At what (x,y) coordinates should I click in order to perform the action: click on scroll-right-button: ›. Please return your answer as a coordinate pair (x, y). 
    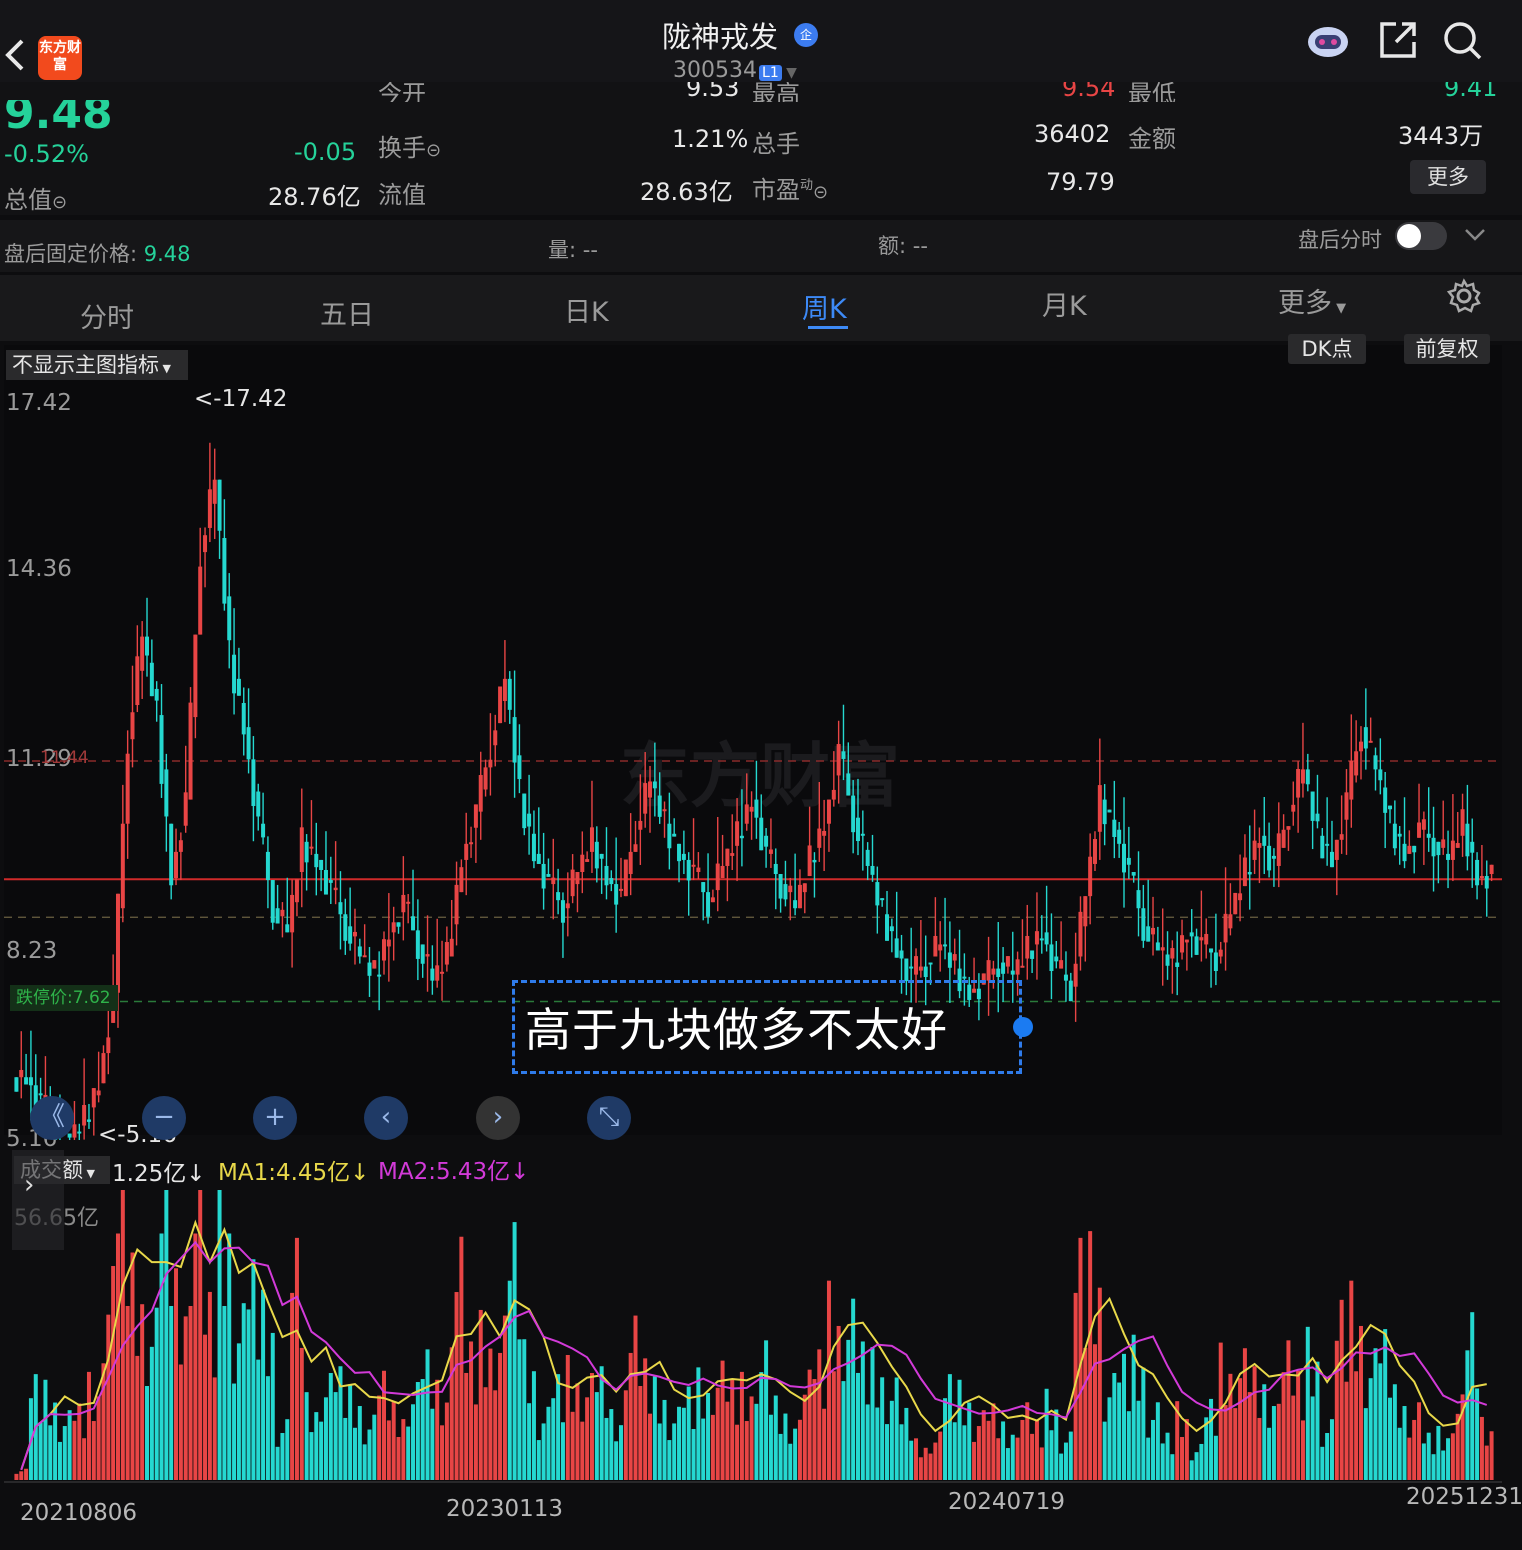
    Looking at the image, I should click on (498, 1118).